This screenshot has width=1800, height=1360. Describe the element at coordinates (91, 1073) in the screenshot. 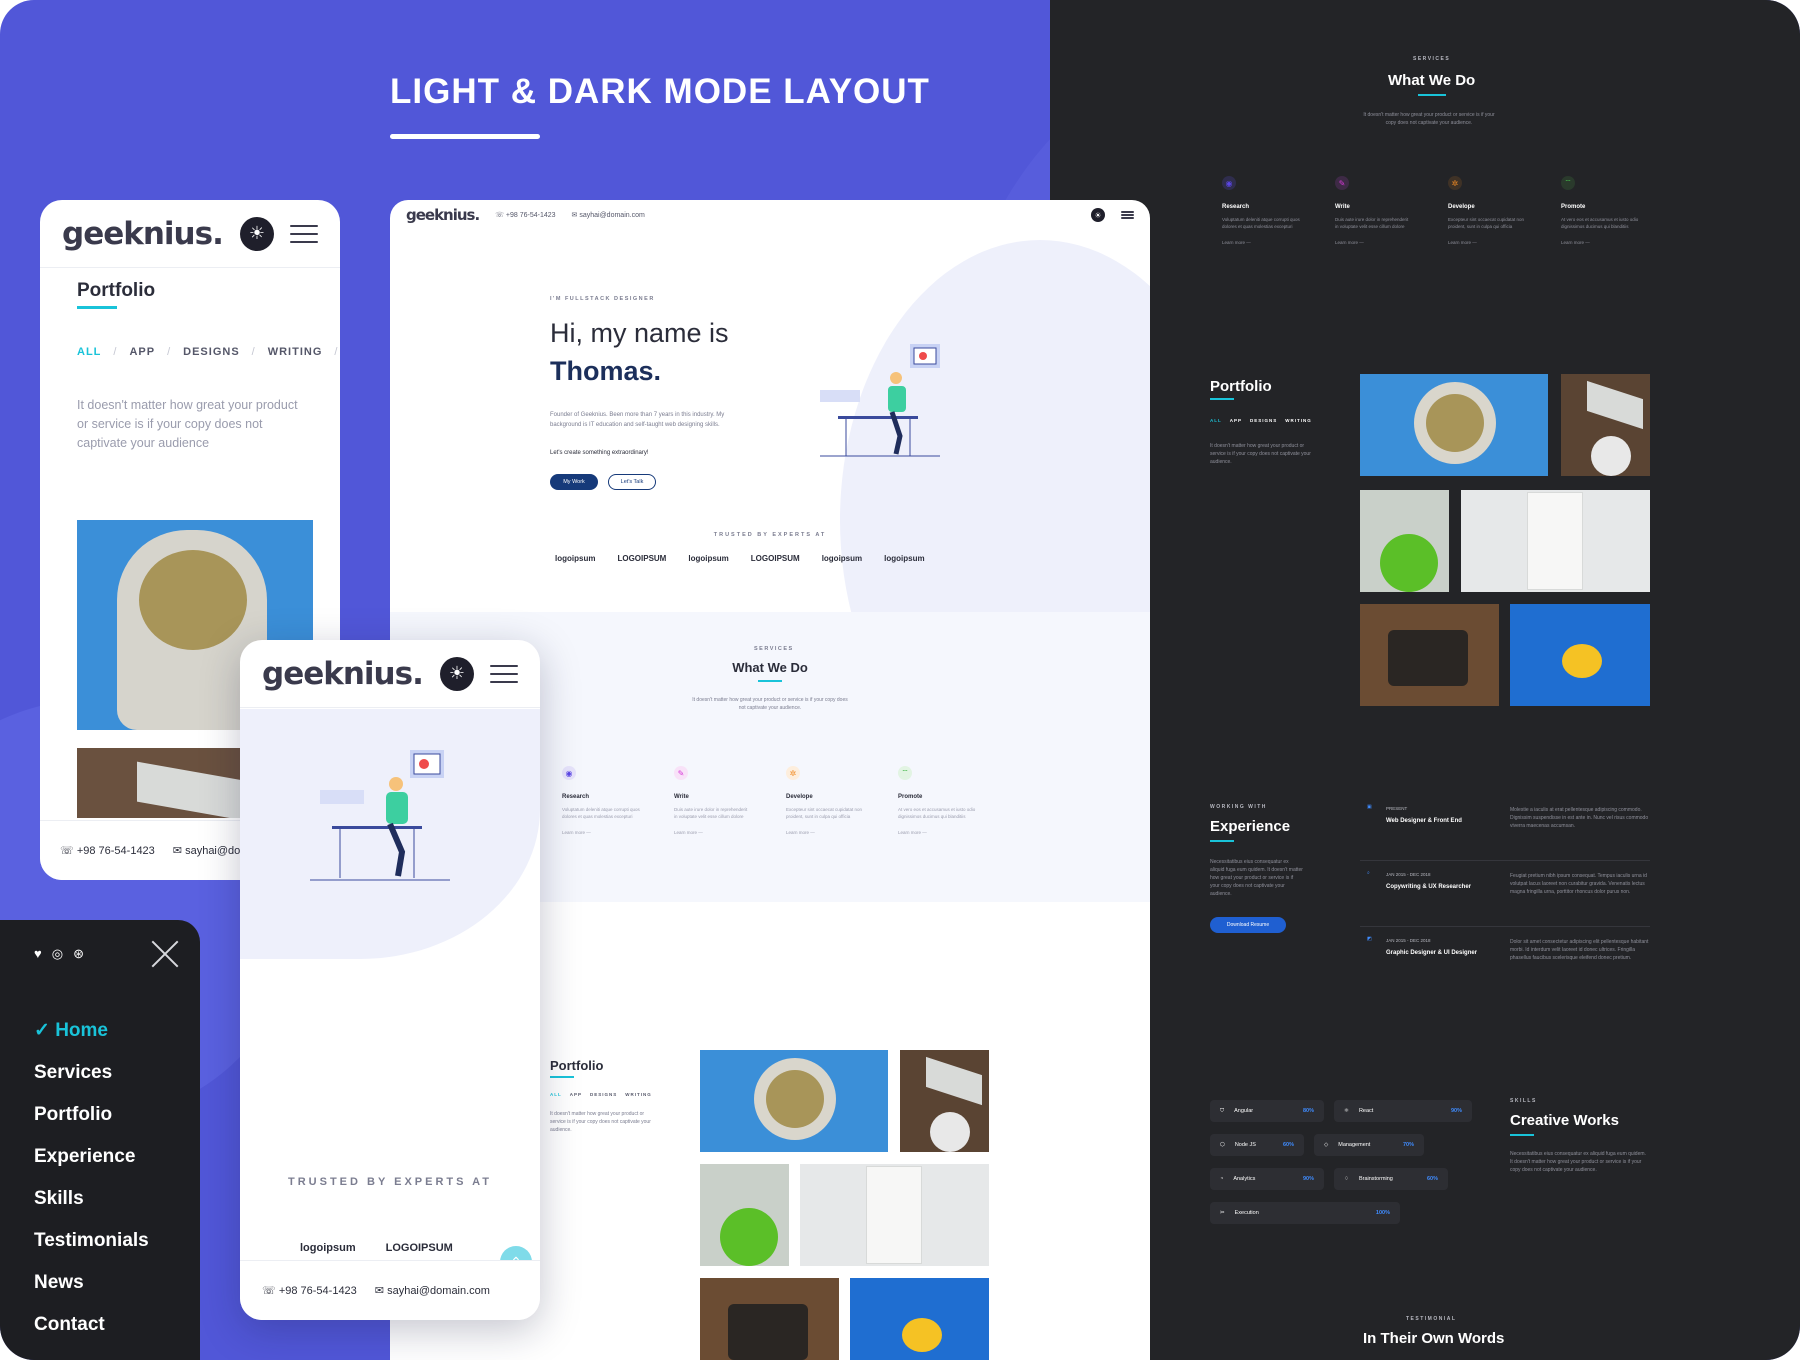

I see `nav-item-services: Services` at that location.